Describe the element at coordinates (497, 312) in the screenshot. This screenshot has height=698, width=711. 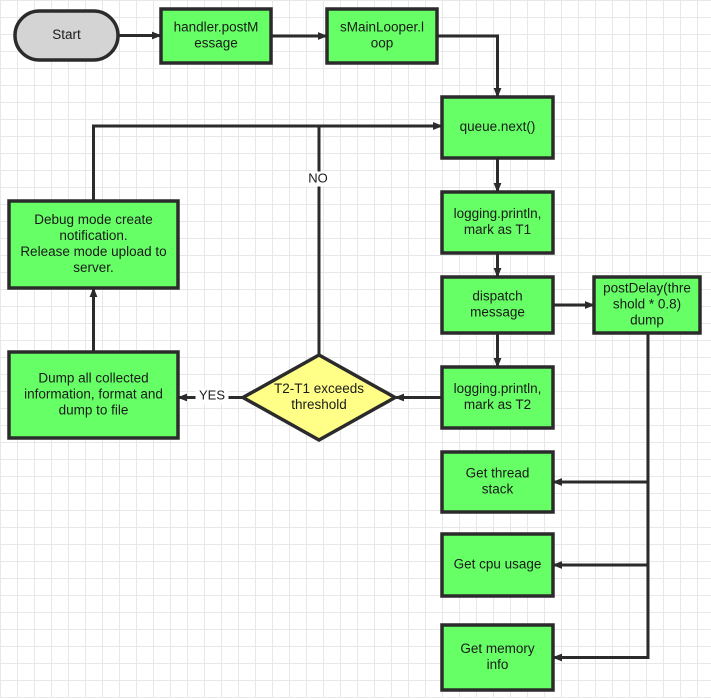
I see `node-label: message` at that location.